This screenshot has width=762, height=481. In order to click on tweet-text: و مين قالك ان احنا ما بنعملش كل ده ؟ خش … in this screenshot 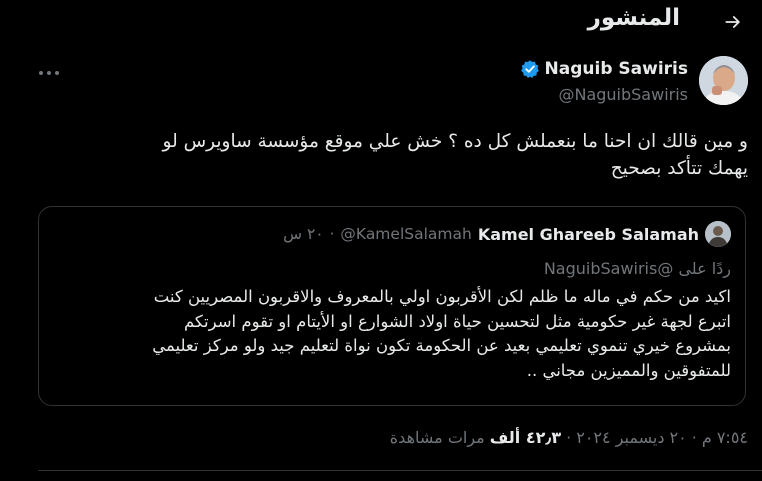, I will do `click(388, 155)`.